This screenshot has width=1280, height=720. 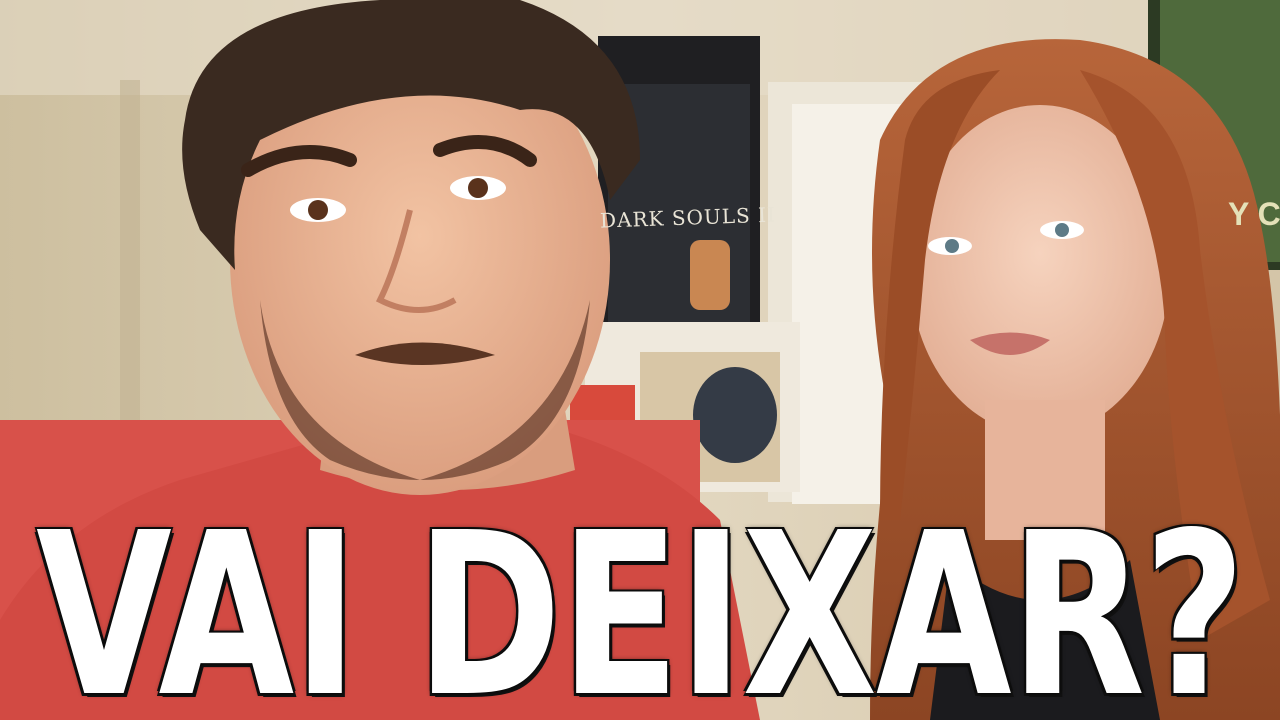 I want to click on man-pupil-right, so click(x=478, y=188).